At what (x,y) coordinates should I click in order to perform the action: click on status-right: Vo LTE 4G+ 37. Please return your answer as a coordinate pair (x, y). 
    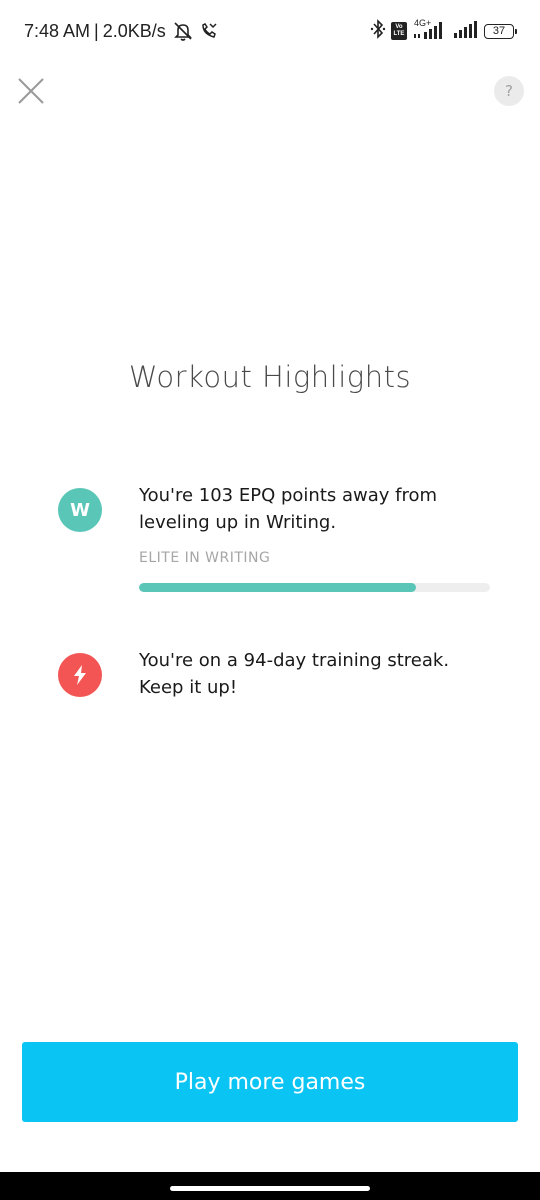
    Looking at the image, I should click on (443, 31).